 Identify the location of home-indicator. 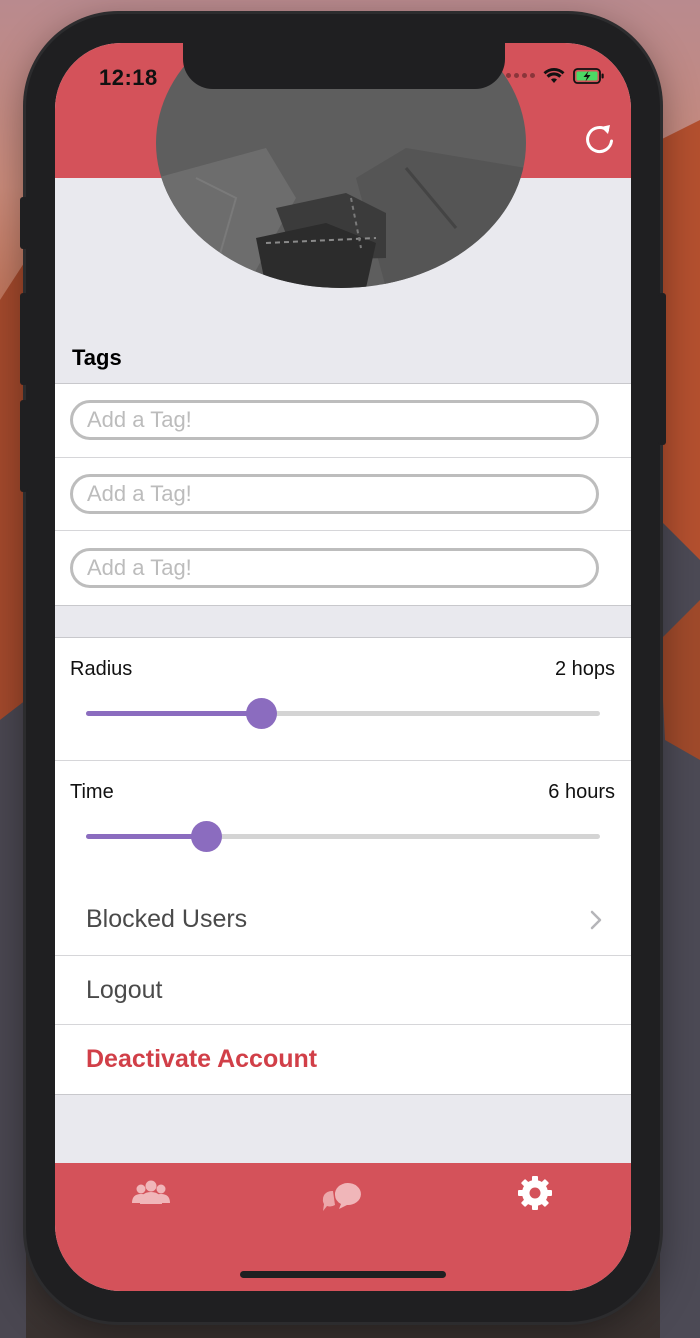
(343, 1274).